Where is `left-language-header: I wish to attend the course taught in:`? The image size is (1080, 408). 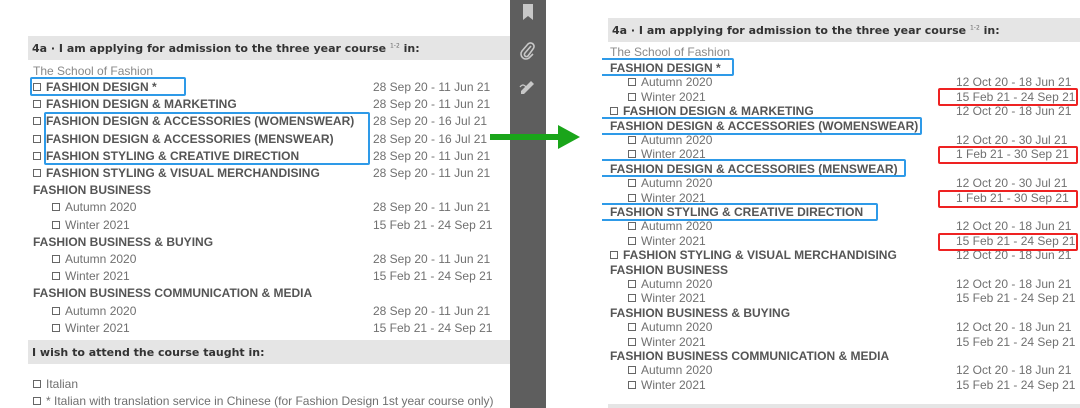
left-language-header: I wish to attend the course taught in: is located at coordinates (269, 352).